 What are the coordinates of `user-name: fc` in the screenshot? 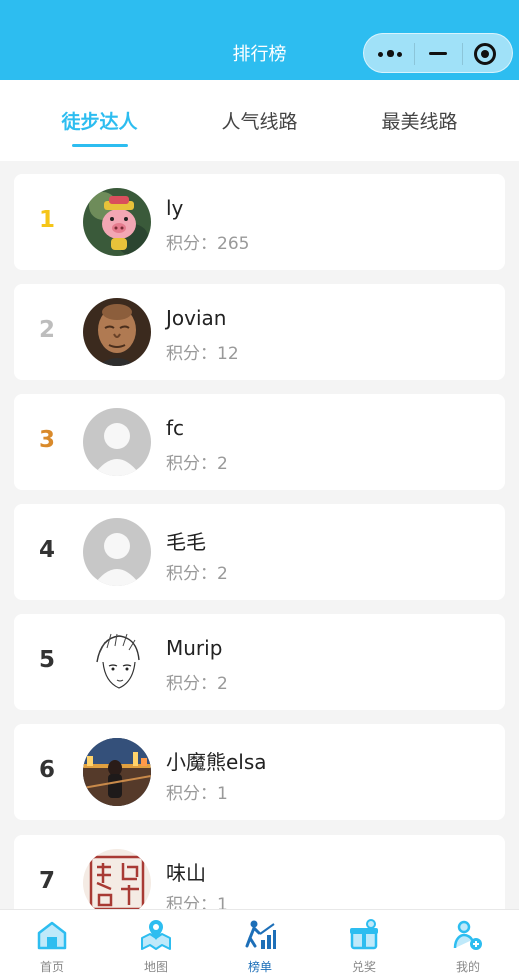 It's located at (175, 428).